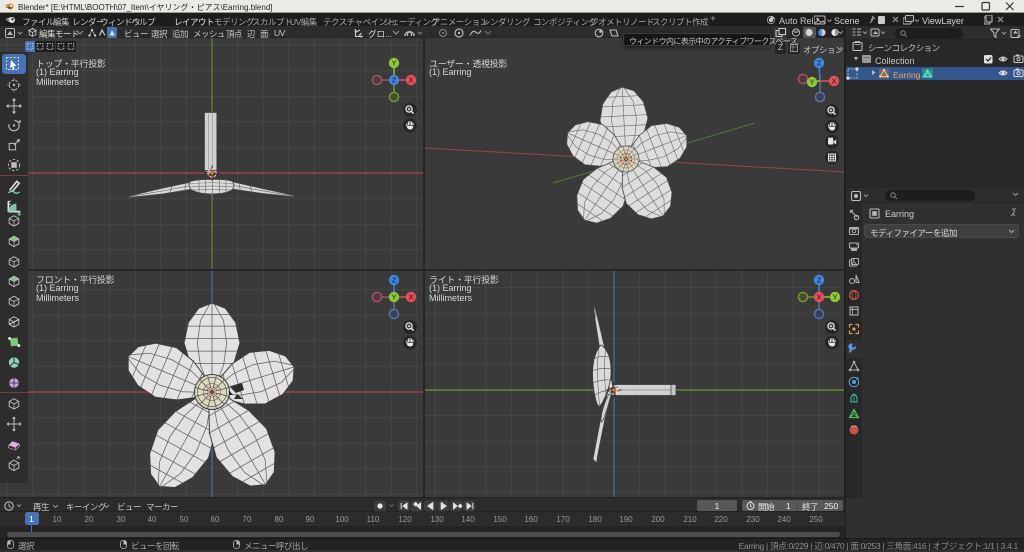 This screenshot has width=1024, height=552. Describe the element at coordinates (184, 519) in the screenshot. I see `svg-text: 50` at that location.